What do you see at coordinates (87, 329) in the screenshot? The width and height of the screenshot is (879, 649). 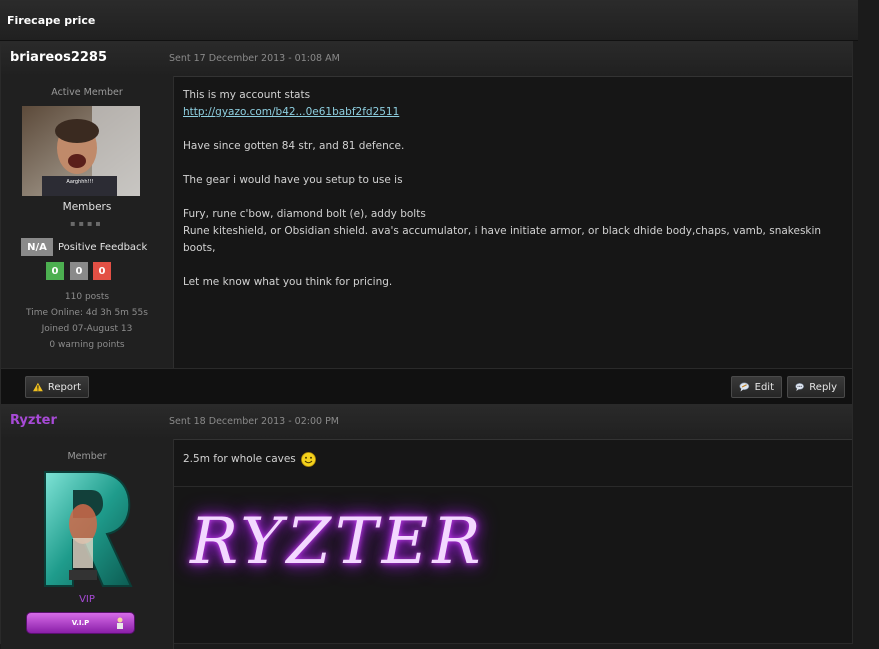 I see `joined-date: Joined 07-August 13` at bounding box center [87, 329].